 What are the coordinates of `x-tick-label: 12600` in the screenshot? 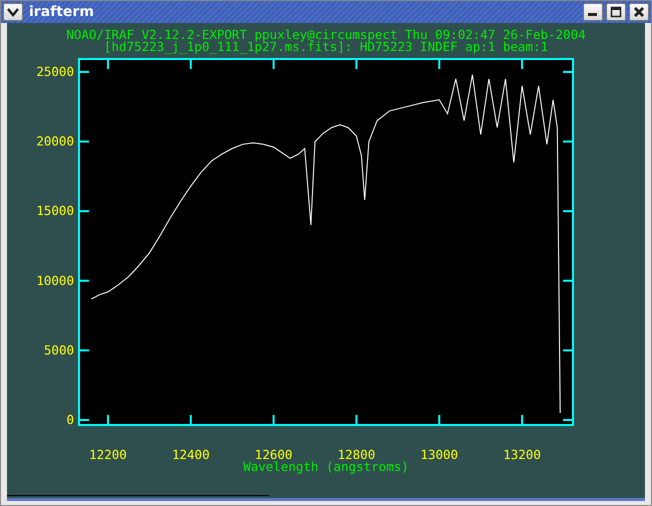 It's located at (273, 454).